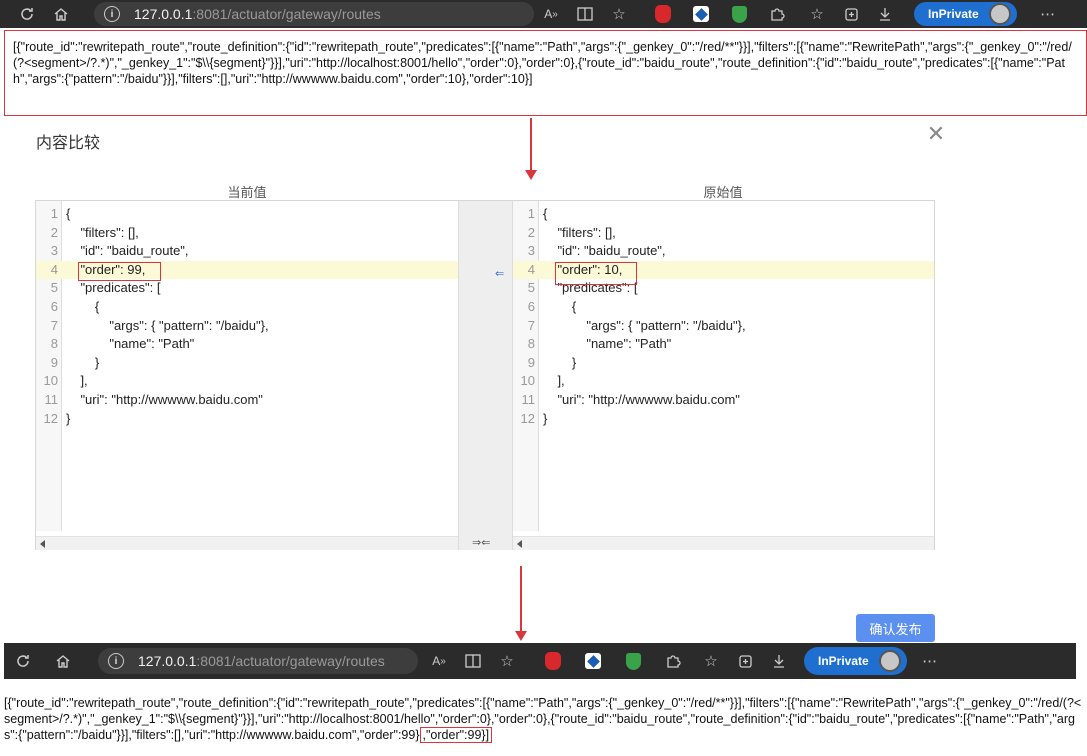 This screenshot has width=1087, height=756. Describe the element at coordinates (936, 134) in the screenshot. I see `close-icon: ✕` at that location.